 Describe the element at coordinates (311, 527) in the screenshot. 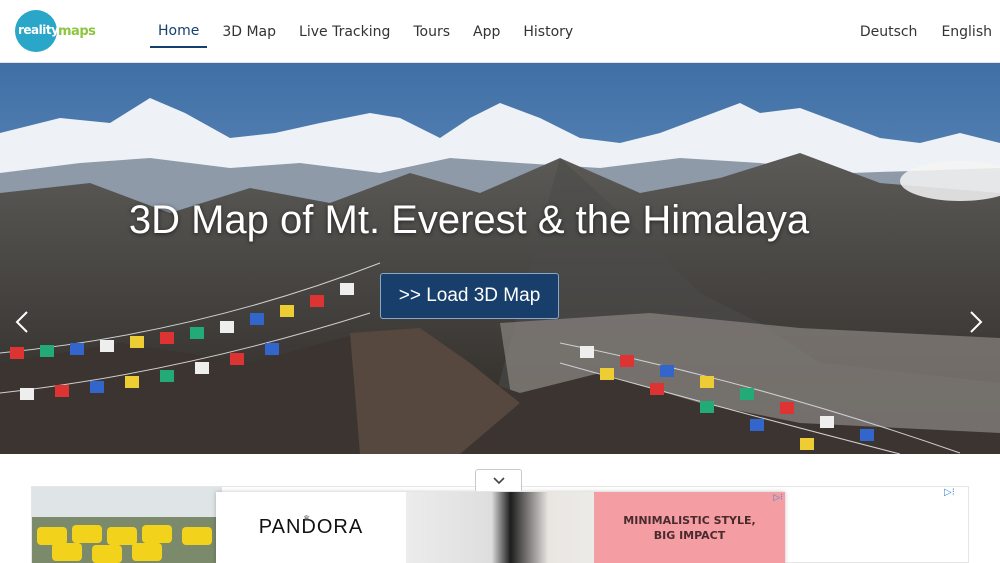

I see `pandora-logo: ♛ PANDORA` at that location.